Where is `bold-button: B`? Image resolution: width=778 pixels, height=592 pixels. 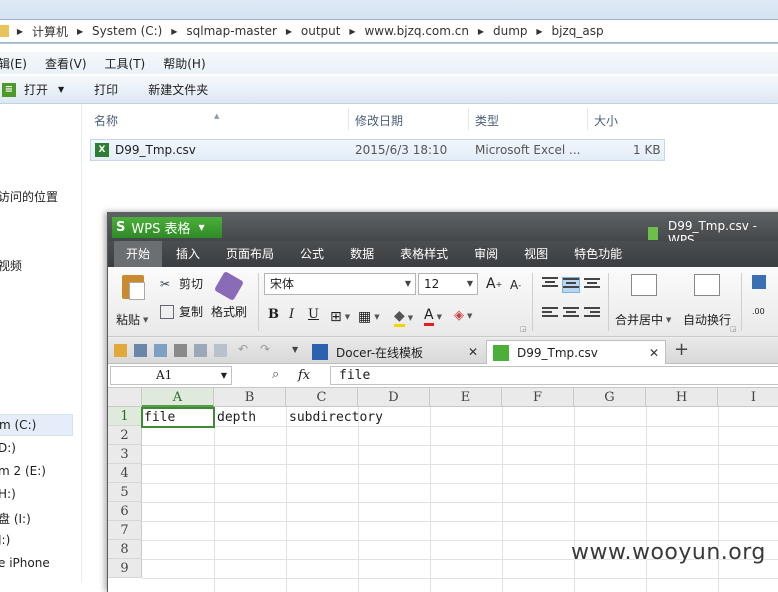 bold-button: B is located at coordinates (273, 314).